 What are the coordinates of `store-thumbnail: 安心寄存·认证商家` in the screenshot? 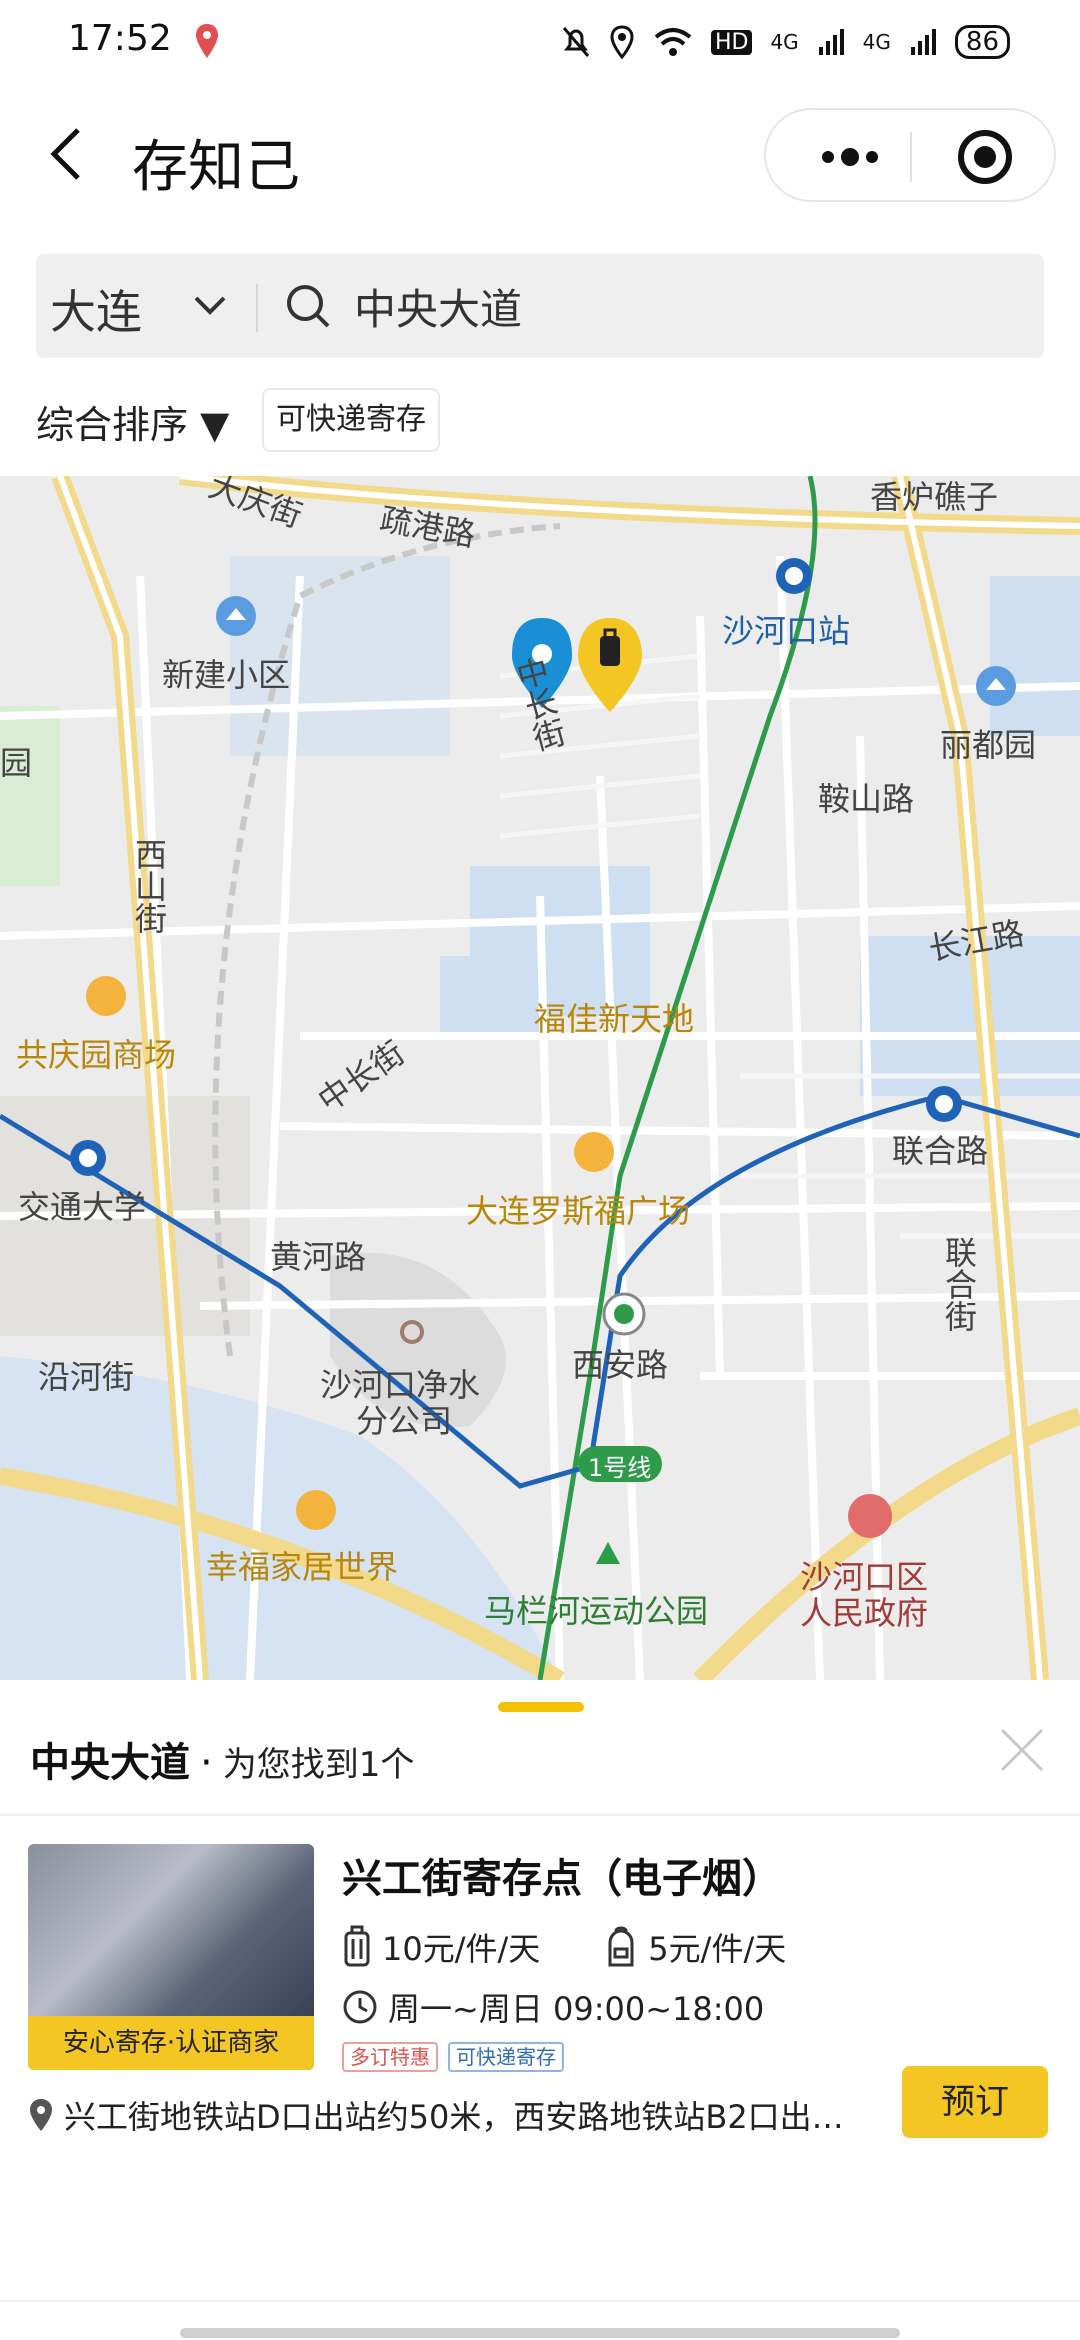 It's located at (171, 1957).